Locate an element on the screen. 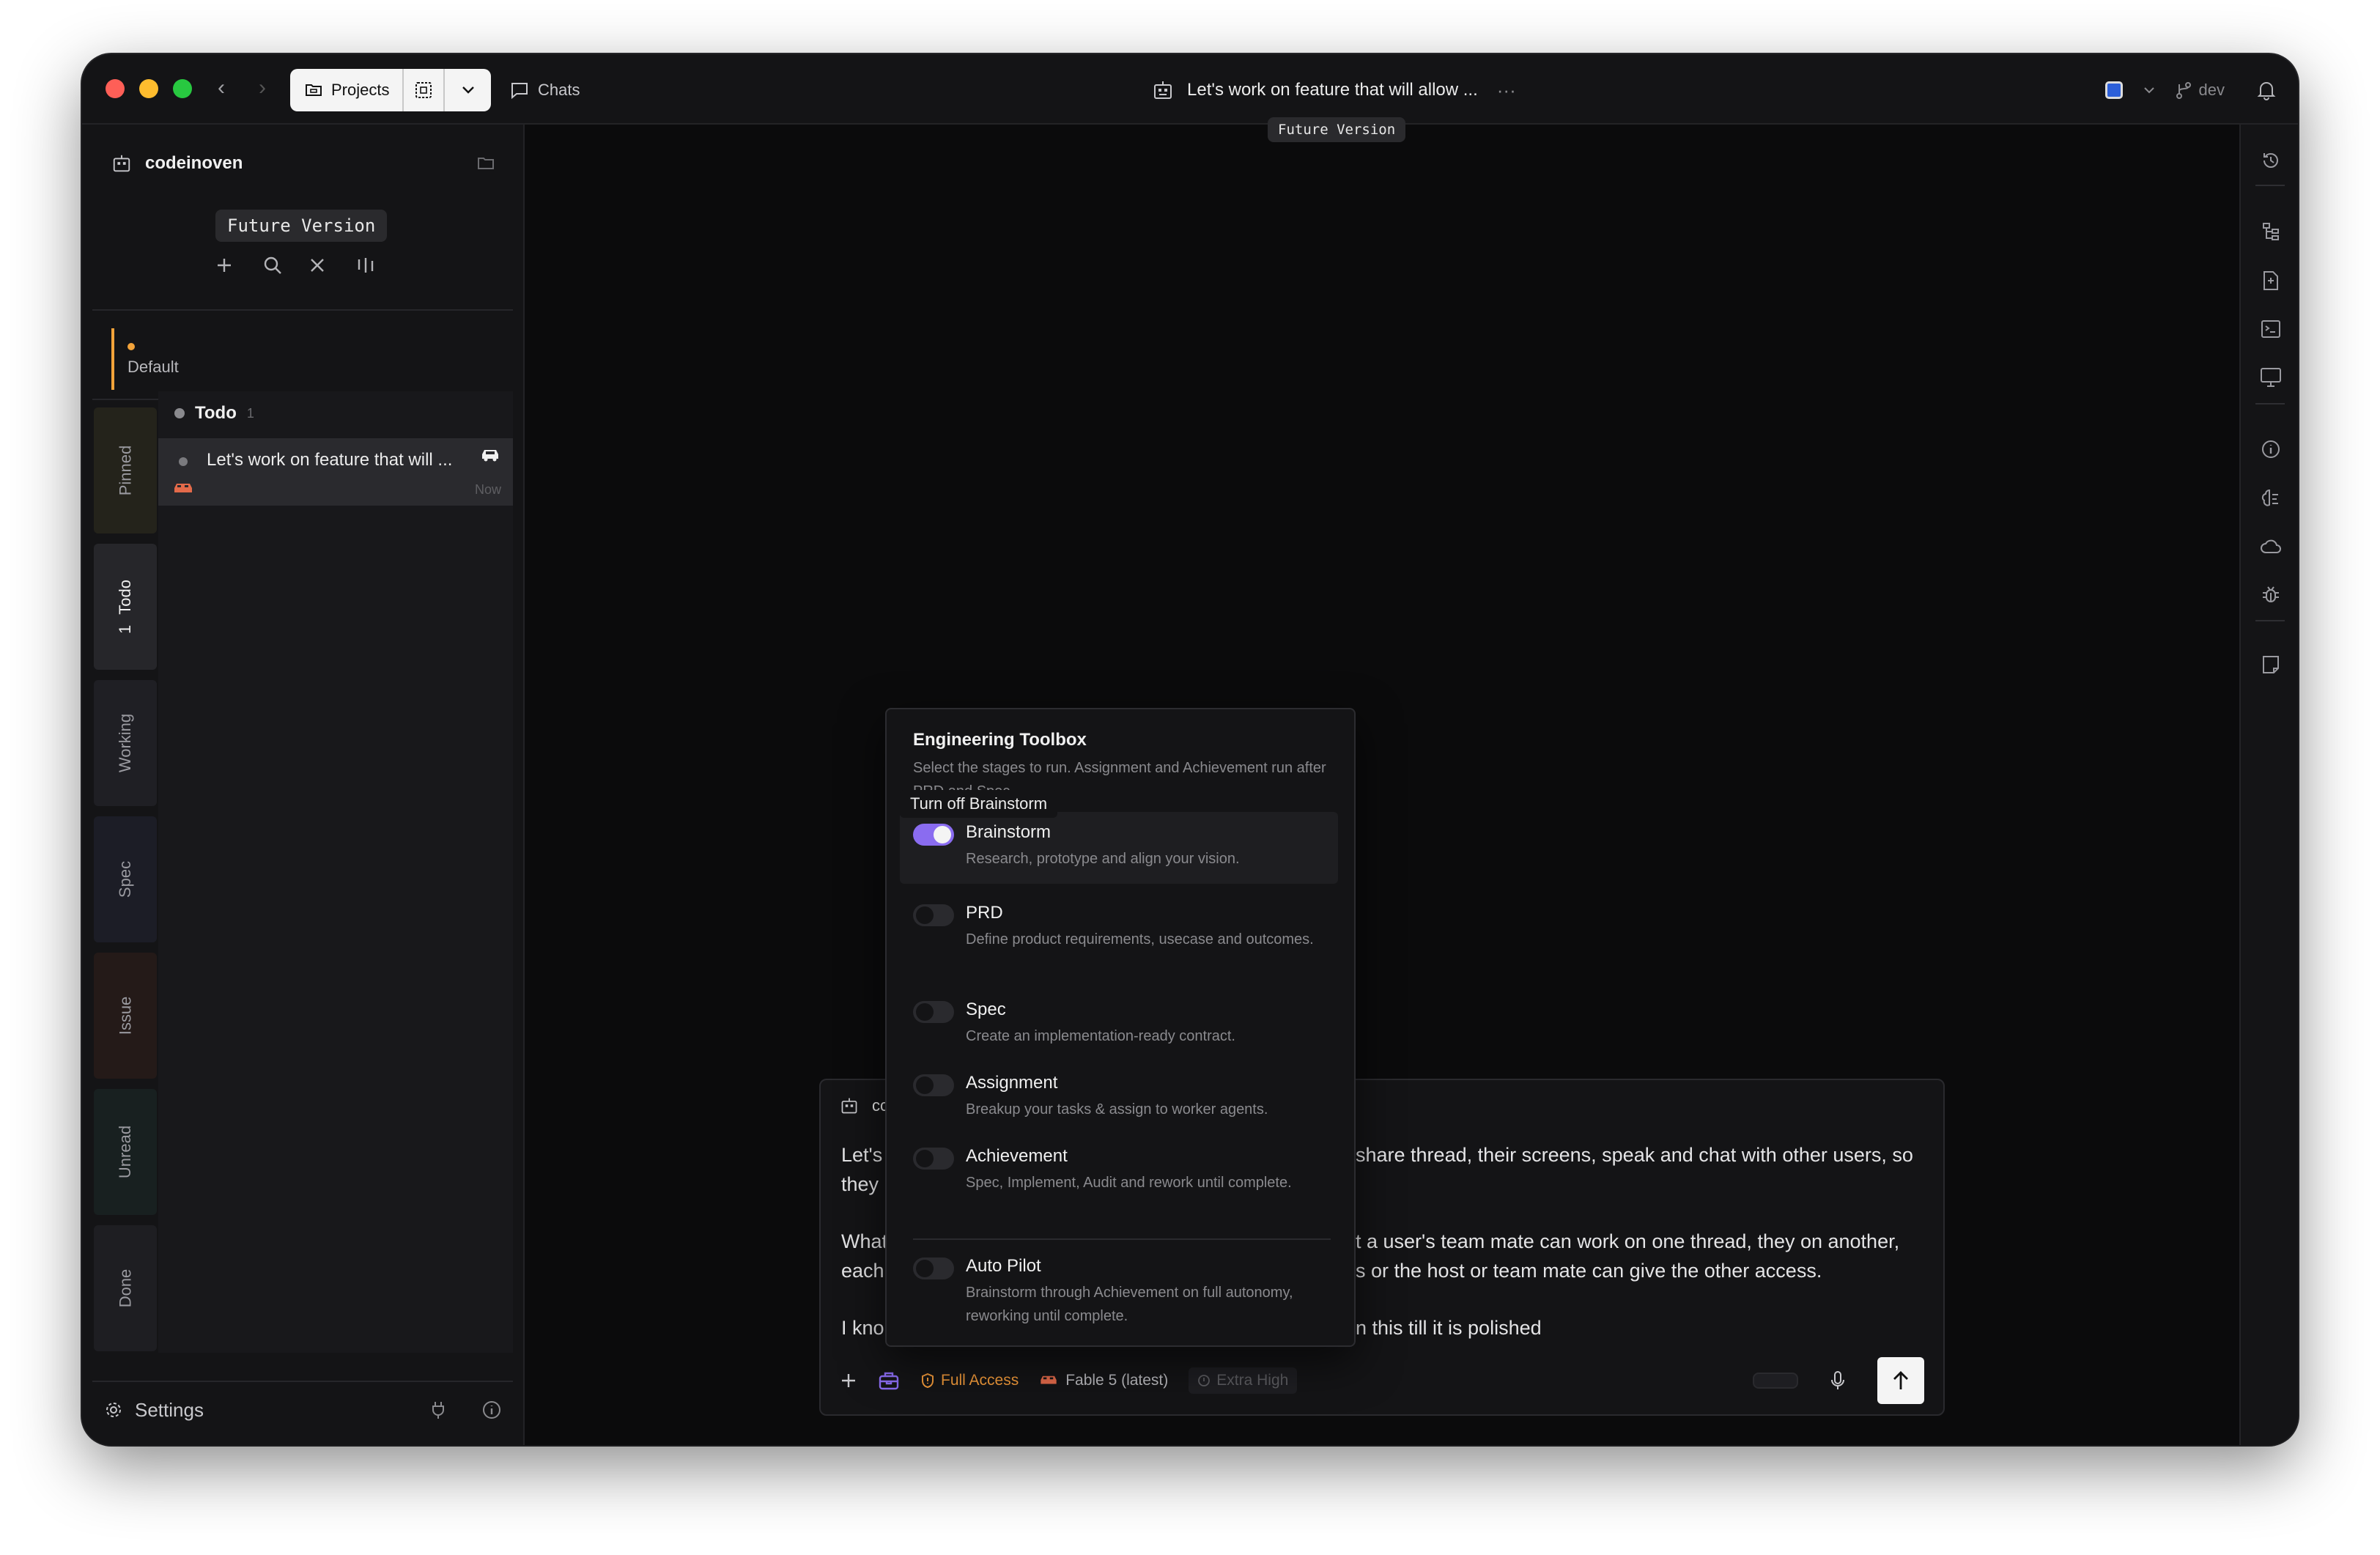 This screenshot has height=1555, width=2380. status-dot is located at coordinates (183, 461).